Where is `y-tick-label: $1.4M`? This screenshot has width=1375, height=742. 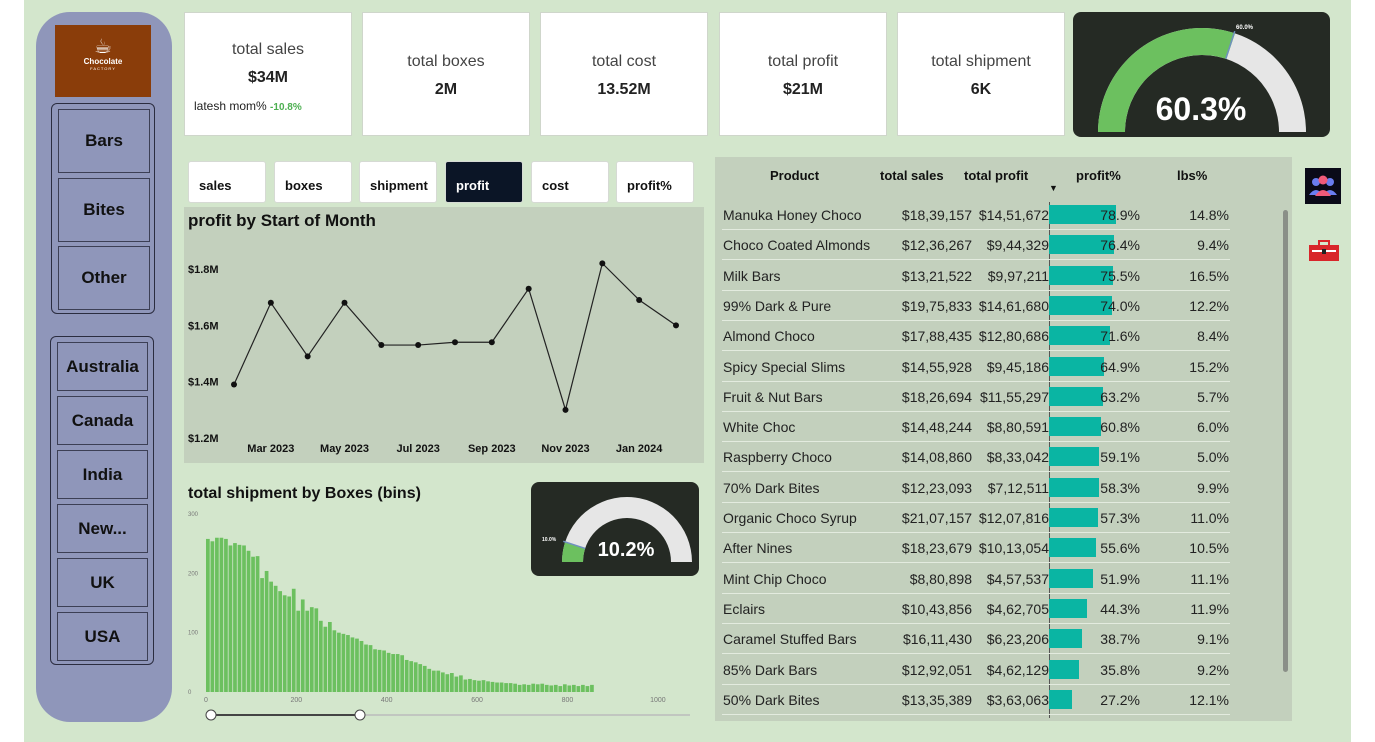
y-tick-label: $1.4M is located at coordinates (203, 383).